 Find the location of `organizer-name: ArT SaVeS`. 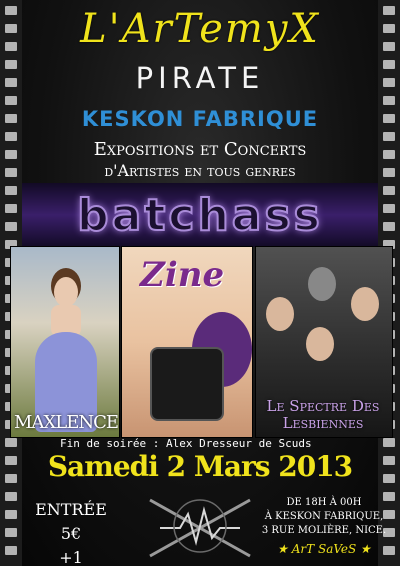

organizer-name: ArT SaVeS is located at coordinates (324, 549).